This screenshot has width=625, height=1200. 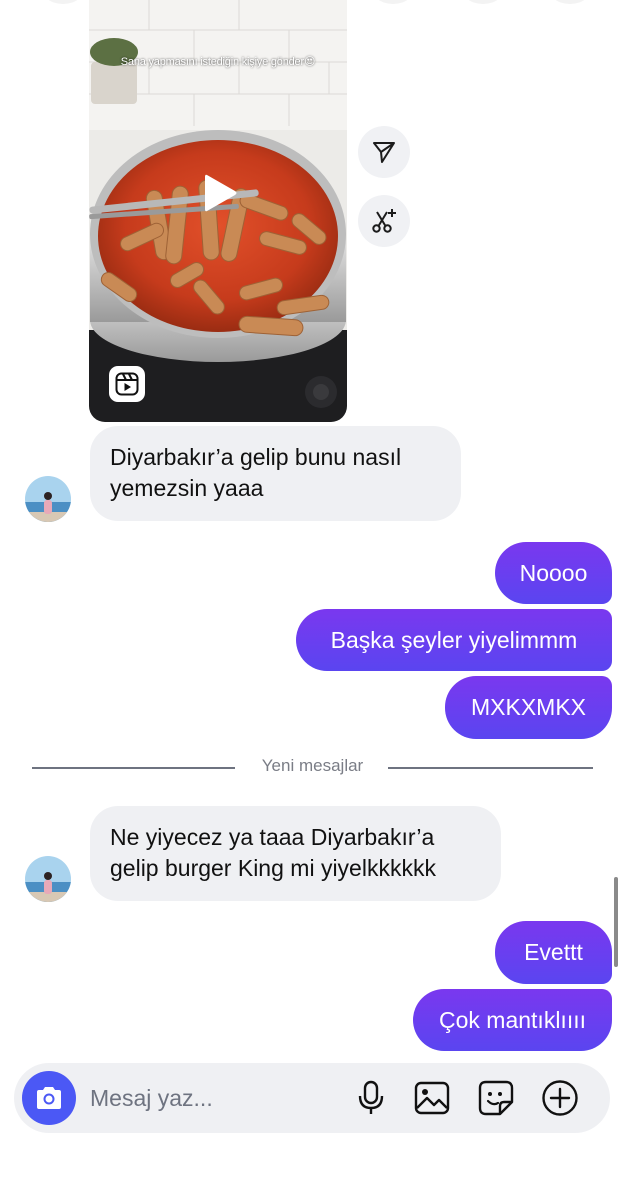 I want to click on new-messages-divider: Yeni mesajlar, so click(x=312, y=768).